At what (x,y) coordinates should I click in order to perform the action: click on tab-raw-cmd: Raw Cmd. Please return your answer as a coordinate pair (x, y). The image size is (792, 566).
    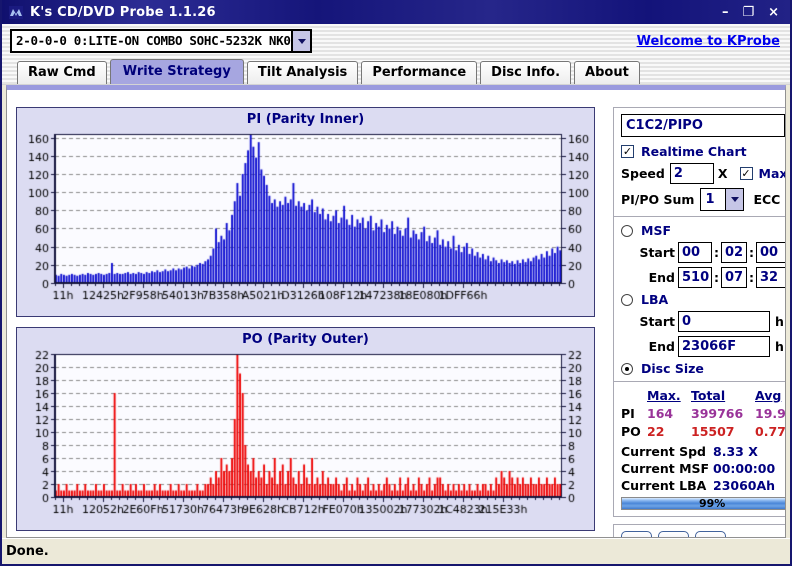
    Looking at the image, I should click on (62, 72).